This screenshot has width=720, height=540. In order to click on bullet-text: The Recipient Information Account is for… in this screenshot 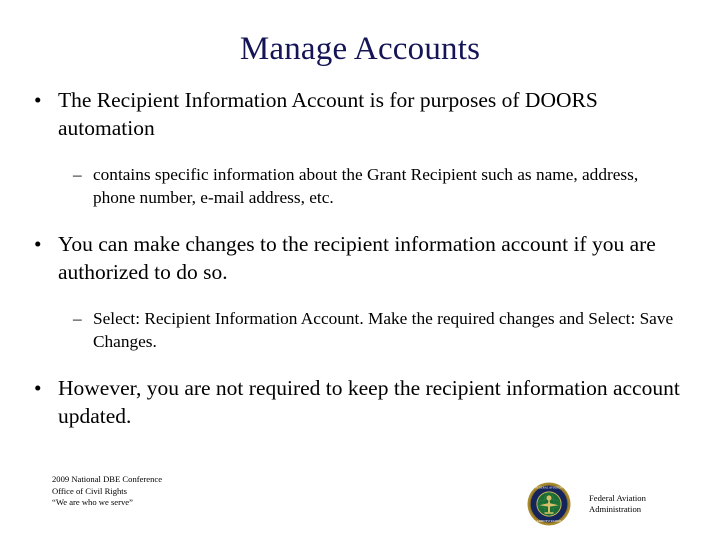, I will do `click(328, 114)`.